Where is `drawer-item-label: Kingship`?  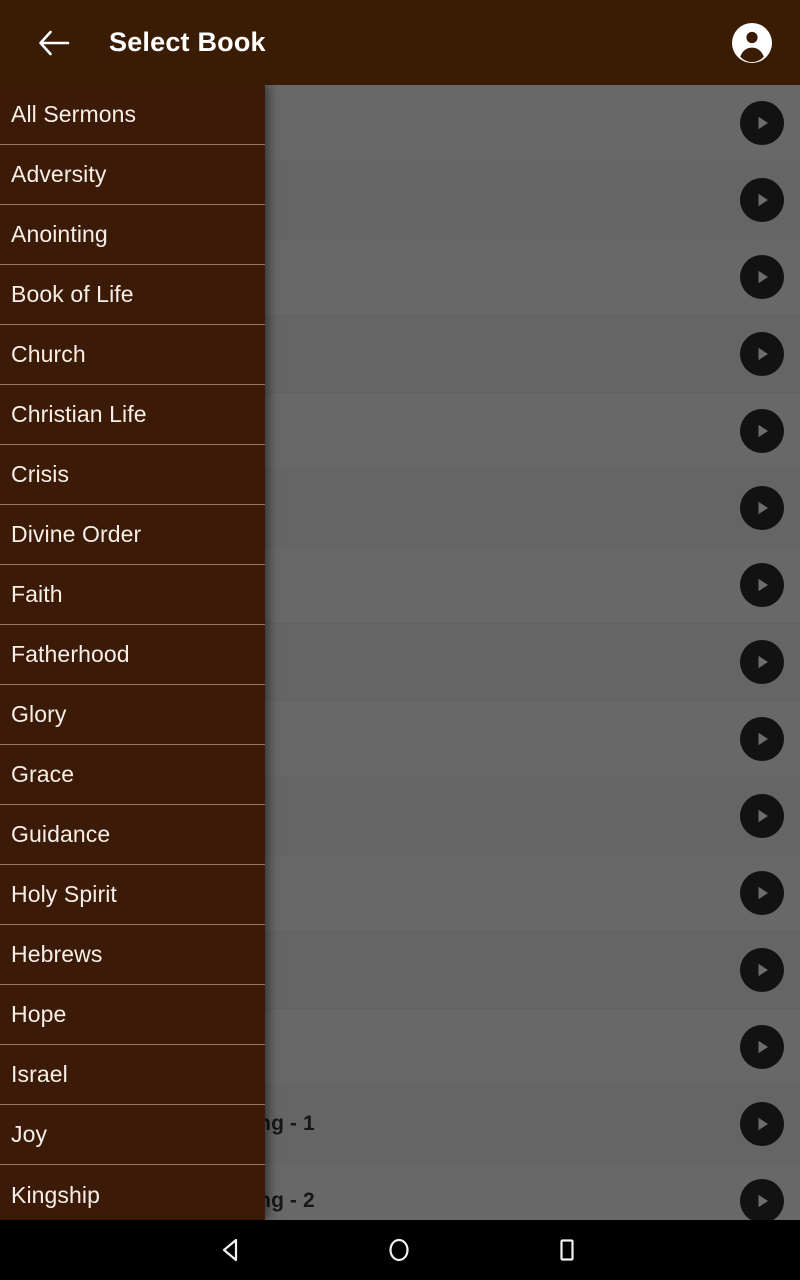 drawer-item-label: Kingship is located at coordinates (56, 1194).